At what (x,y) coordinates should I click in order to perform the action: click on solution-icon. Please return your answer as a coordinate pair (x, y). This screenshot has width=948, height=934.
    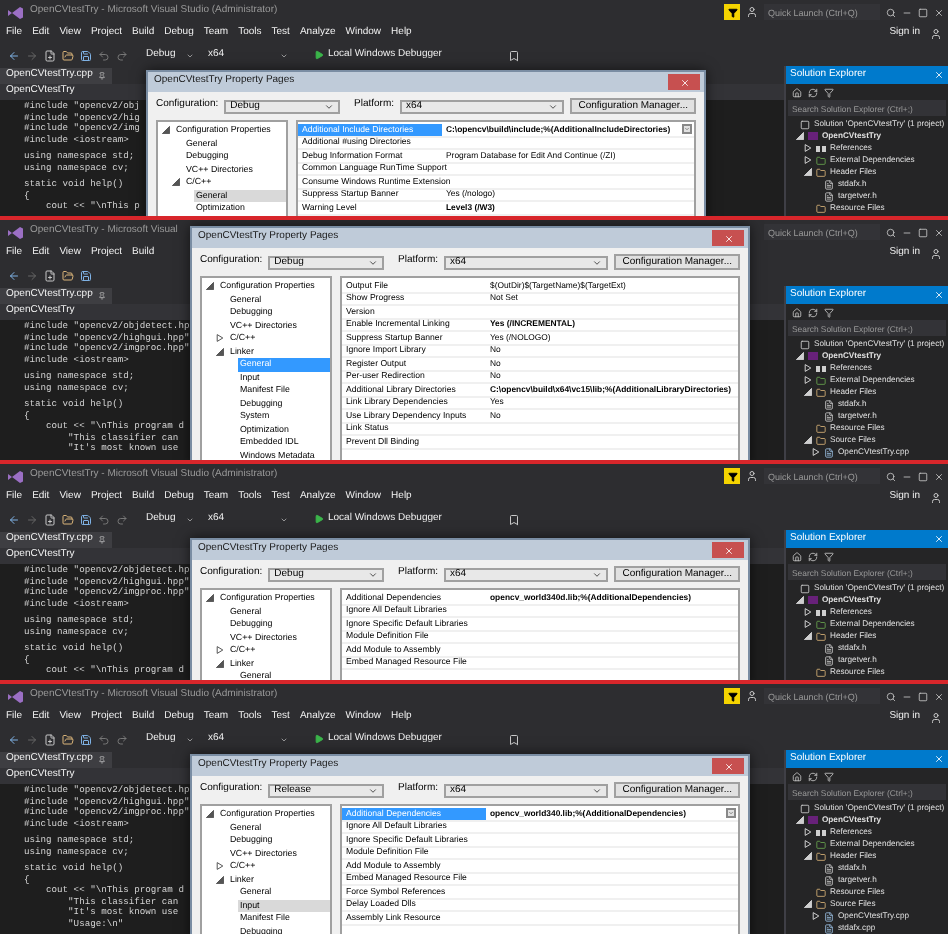
    Looking at the image, I should click on (805, 124).